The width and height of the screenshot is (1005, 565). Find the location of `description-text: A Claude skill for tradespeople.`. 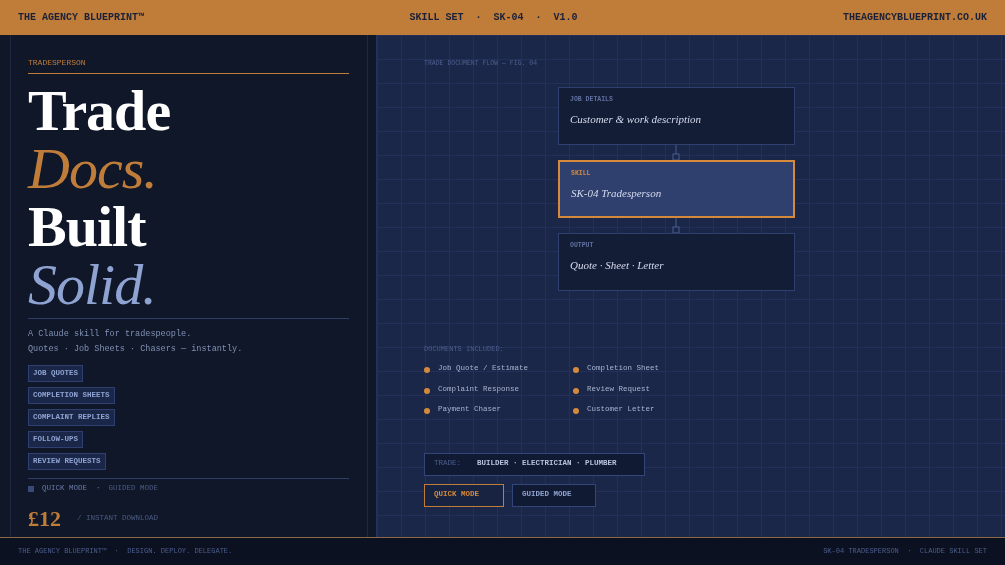

description-text: A Claude skill for tradespeople. is located at coordinates (110, 334).